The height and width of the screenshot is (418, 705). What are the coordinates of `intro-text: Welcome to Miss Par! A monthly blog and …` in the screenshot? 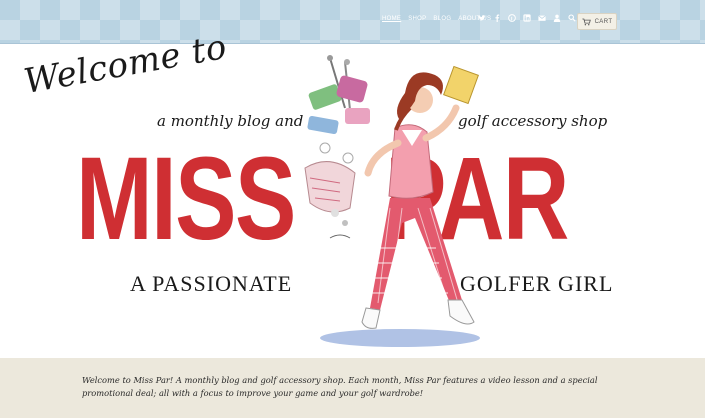 It's located at (340, 386).